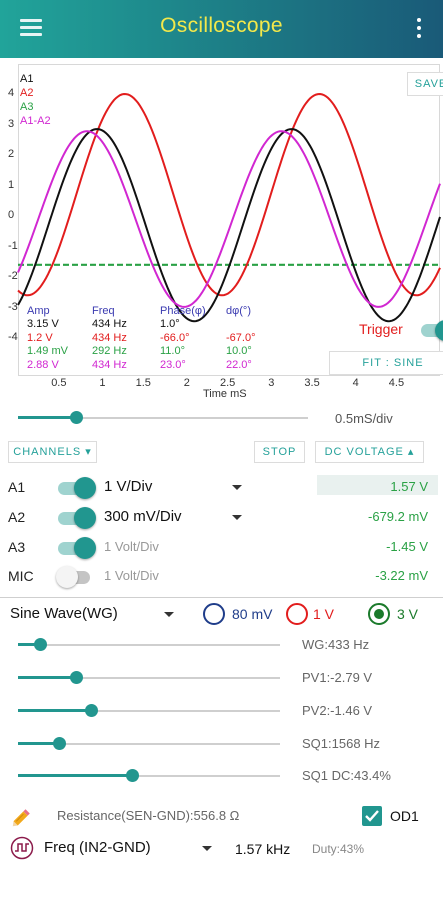  What do you see at coordinates (238, 311) in the screenshot?
I see `param-header-dphi: dφ(°)` at bounding box center [238, 311].